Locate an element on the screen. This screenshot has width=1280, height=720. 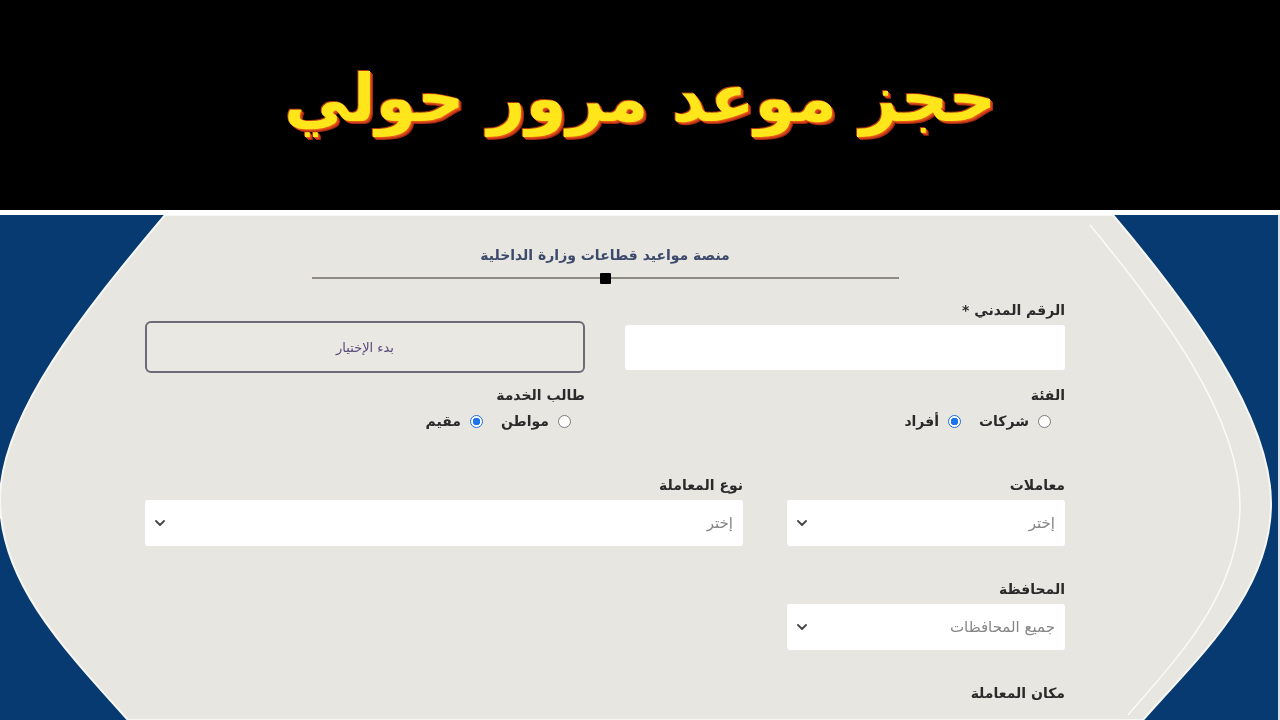
radio-label: مواطن is located at coordinates (524, 421).